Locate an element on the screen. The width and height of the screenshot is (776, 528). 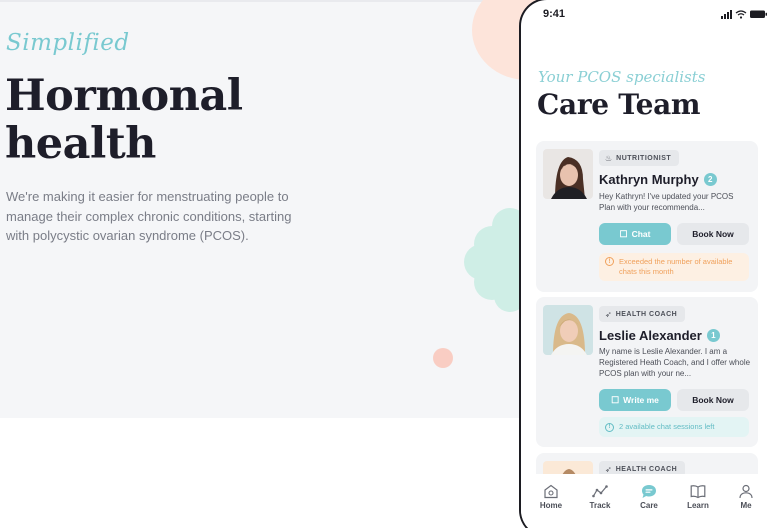
wifi-icon is located at coordinates (741, 13).